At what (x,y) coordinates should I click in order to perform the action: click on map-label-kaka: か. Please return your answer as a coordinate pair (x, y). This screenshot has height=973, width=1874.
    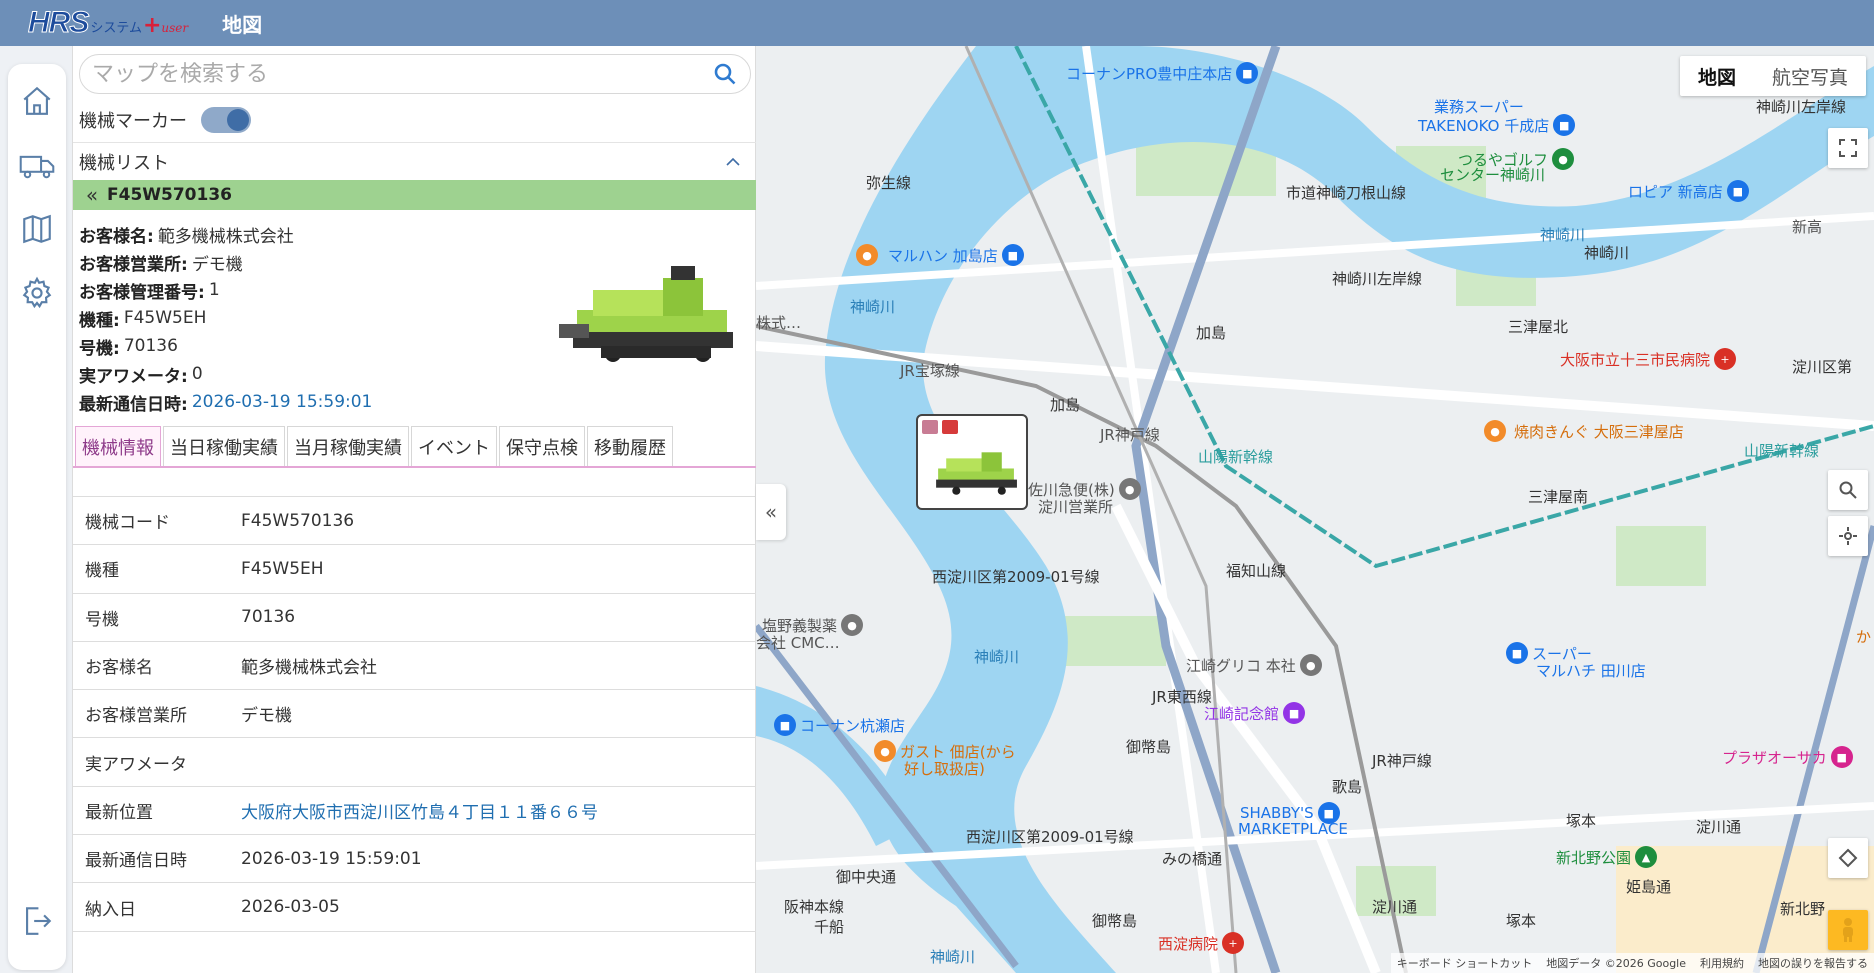
    Looking at the image, I should click on (1864, 637).